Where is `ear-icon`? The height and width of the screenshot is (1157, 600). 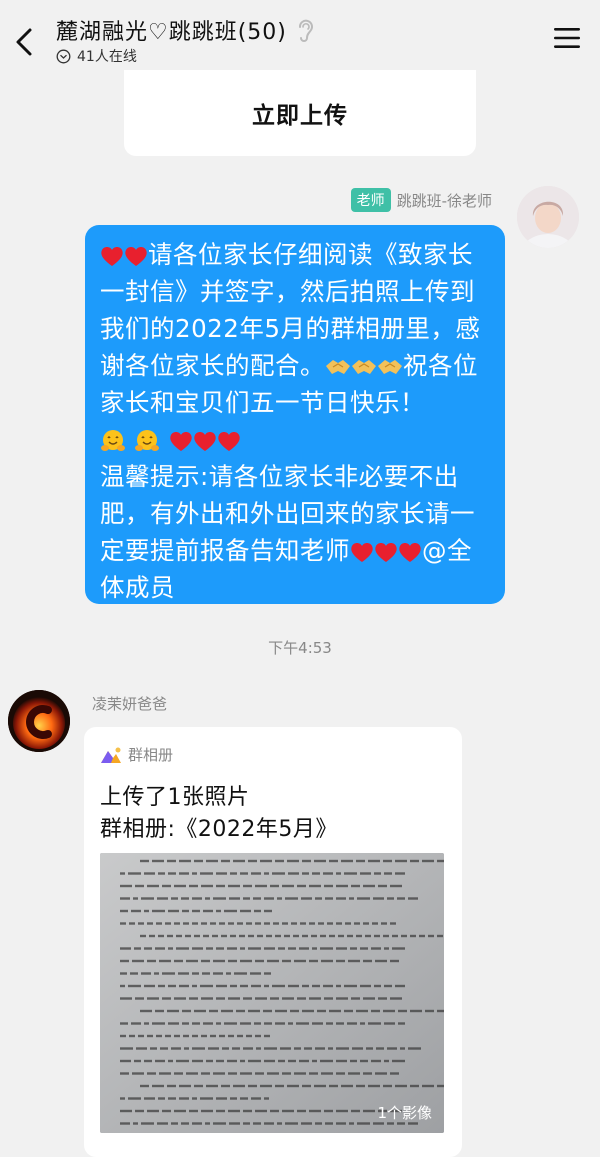
ear-icon is located at coordinates (305, 30).